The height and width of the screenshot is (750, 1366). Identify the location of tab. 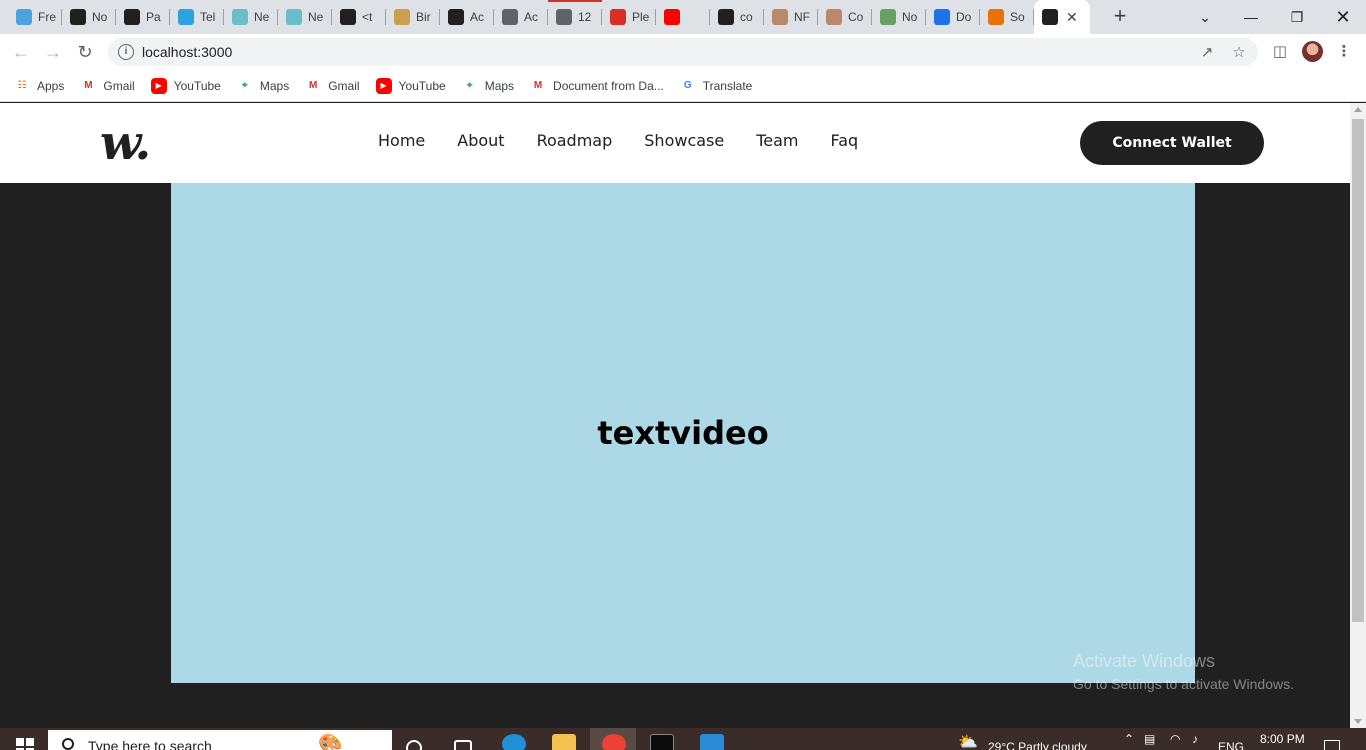
(683, 17).